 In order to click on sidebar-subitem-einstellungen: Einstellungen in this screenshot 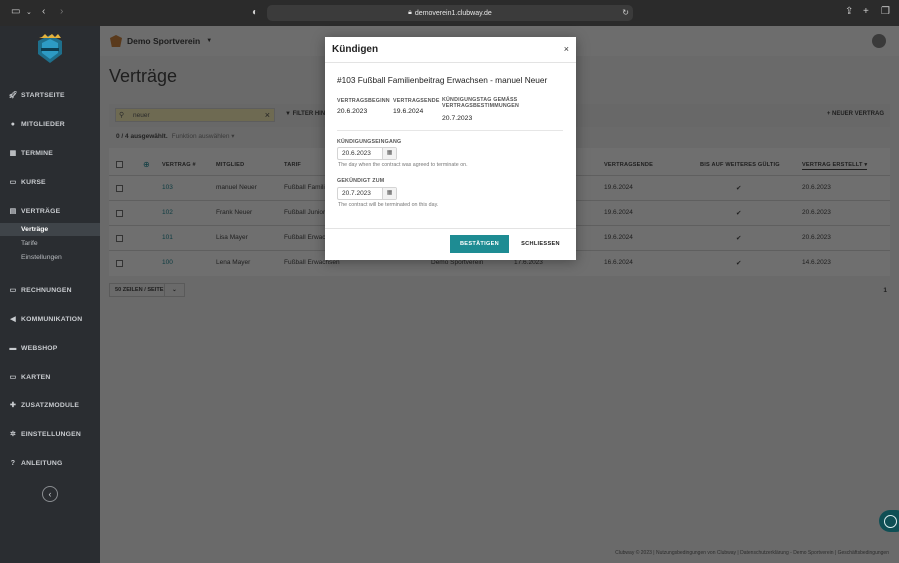, I will do `click(50, 257)`.